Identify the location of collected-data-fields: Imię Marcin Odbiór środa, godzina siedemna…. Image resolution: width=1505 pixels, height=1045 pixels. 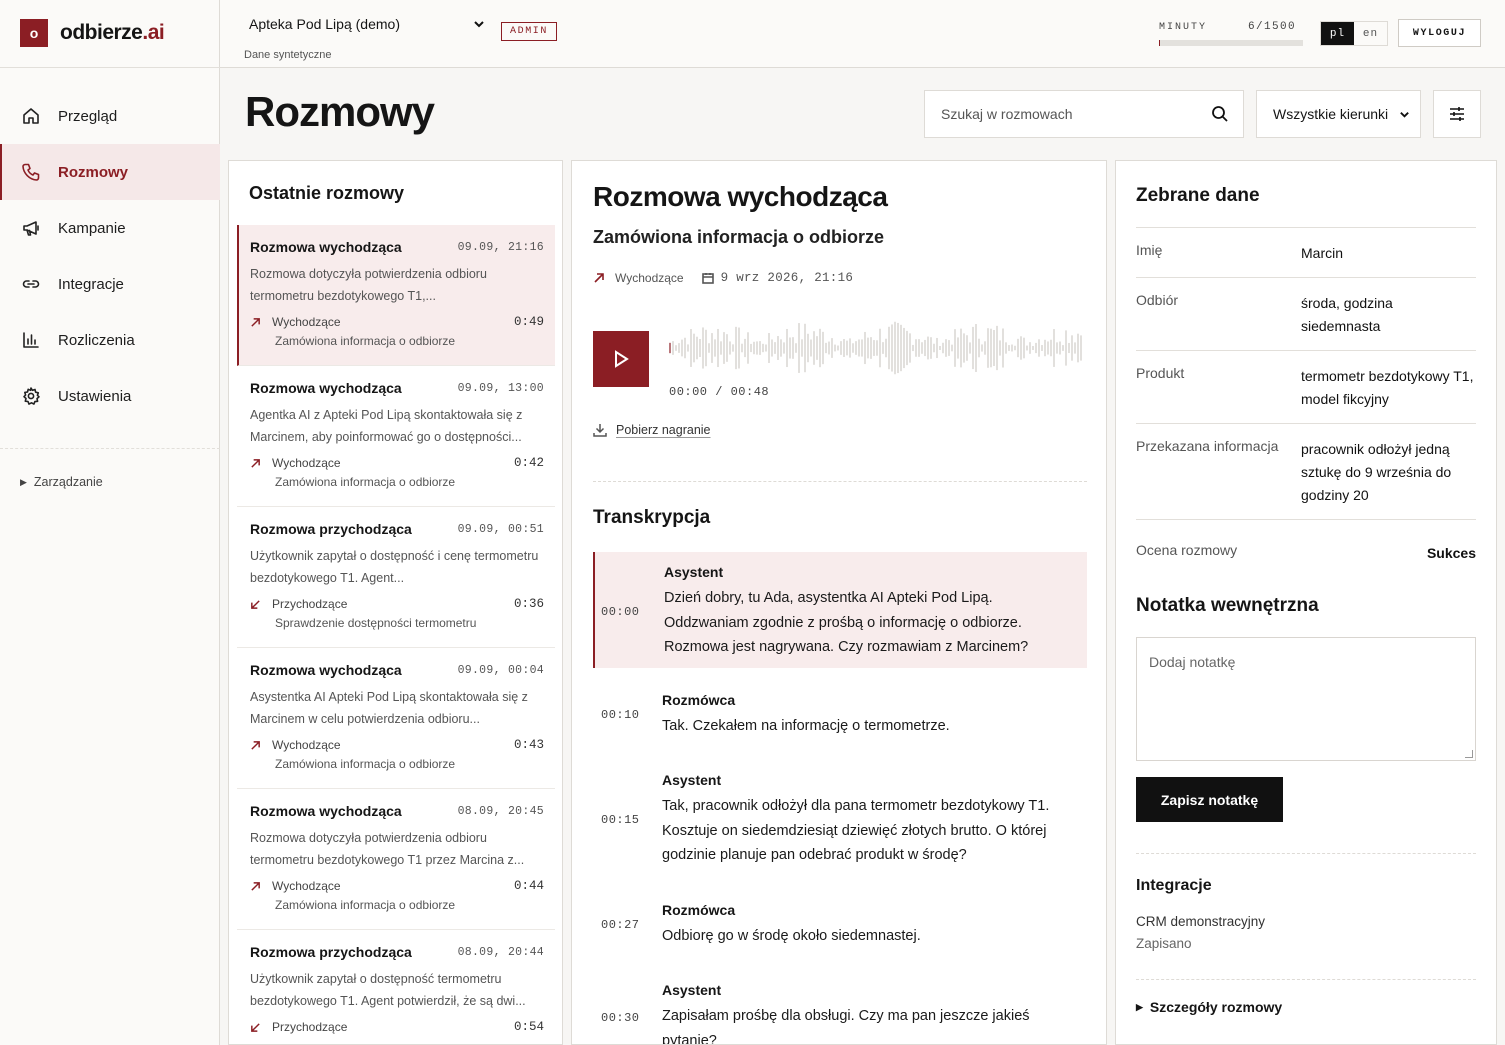
(1306, 402).